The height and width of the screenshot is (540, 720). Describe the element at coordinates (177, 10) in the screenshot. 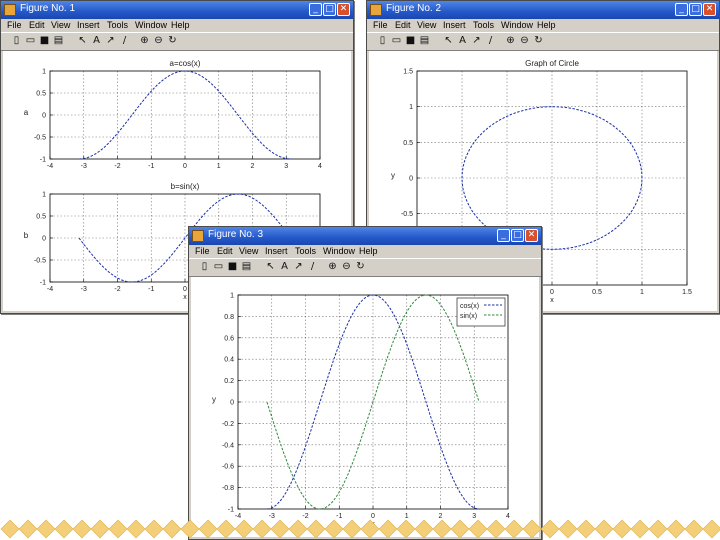

I see `figure-1-titlebar: Figure No. 1 _ □ ✕` at that location.